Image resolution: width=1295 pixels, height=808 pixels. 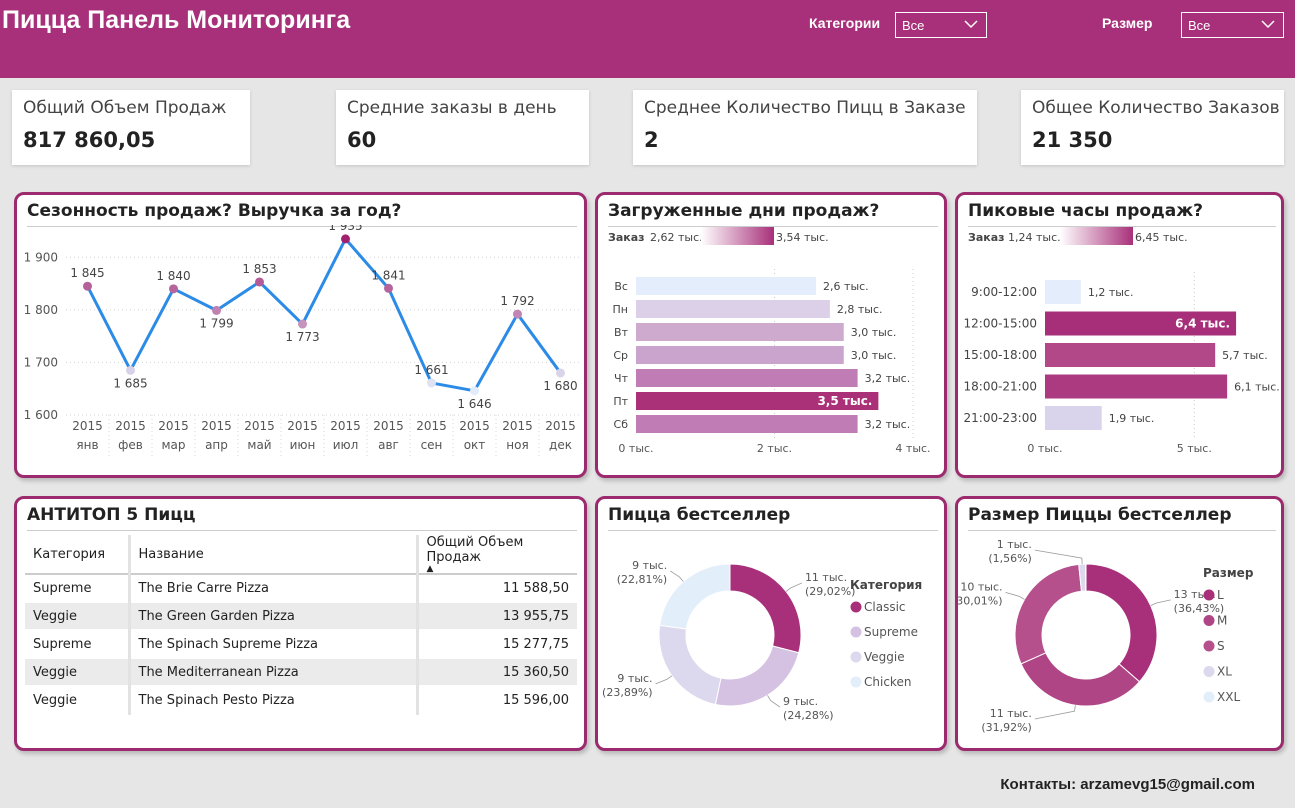 I want to click on category-label: Пт, so click(x=620, y=401).